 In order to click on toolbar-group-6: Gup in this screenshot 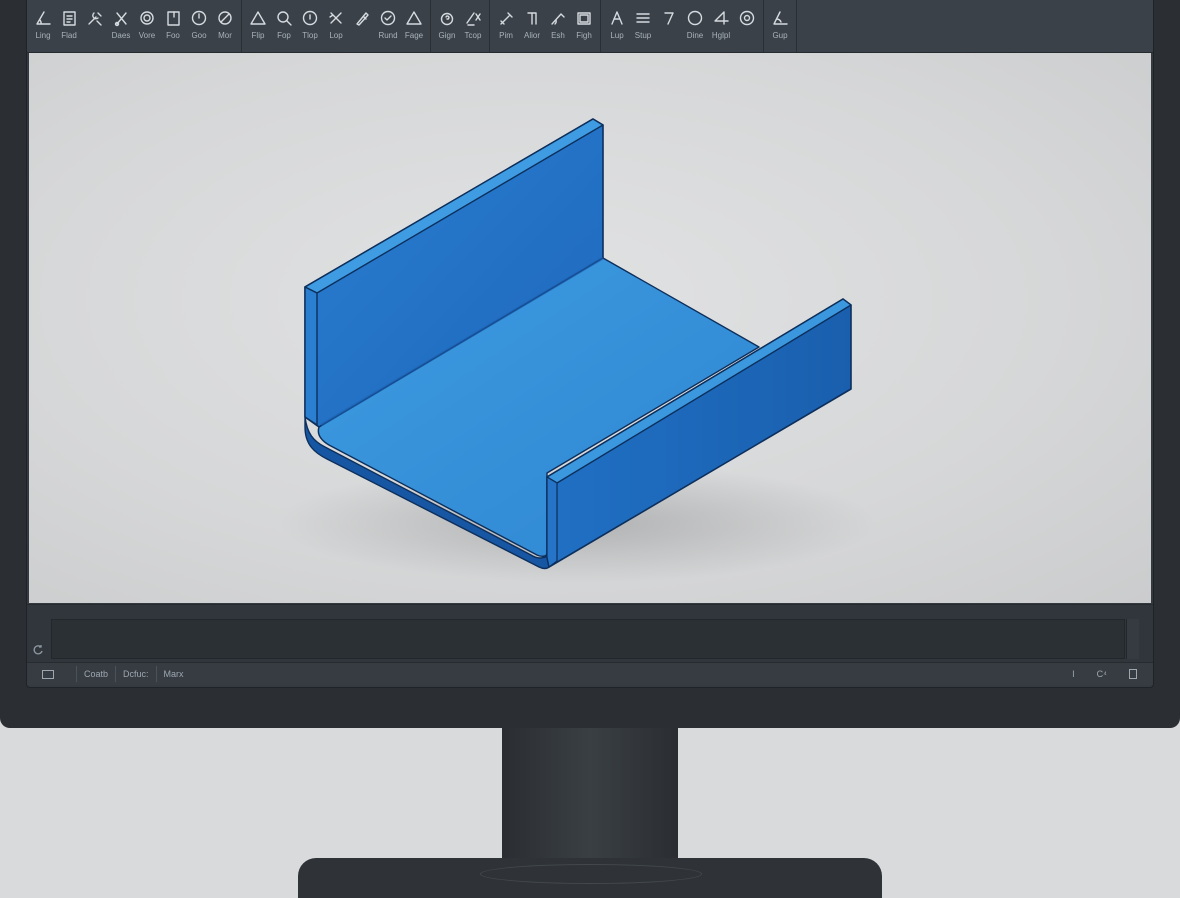, I will do `click(780, 26)`.